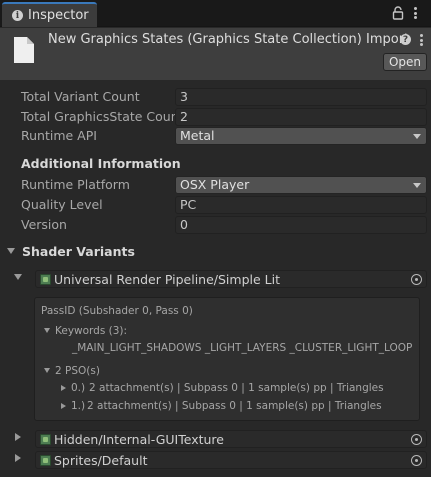  I want to click on runtime-platform-dropdown: OSX Player, so click(301, 185).